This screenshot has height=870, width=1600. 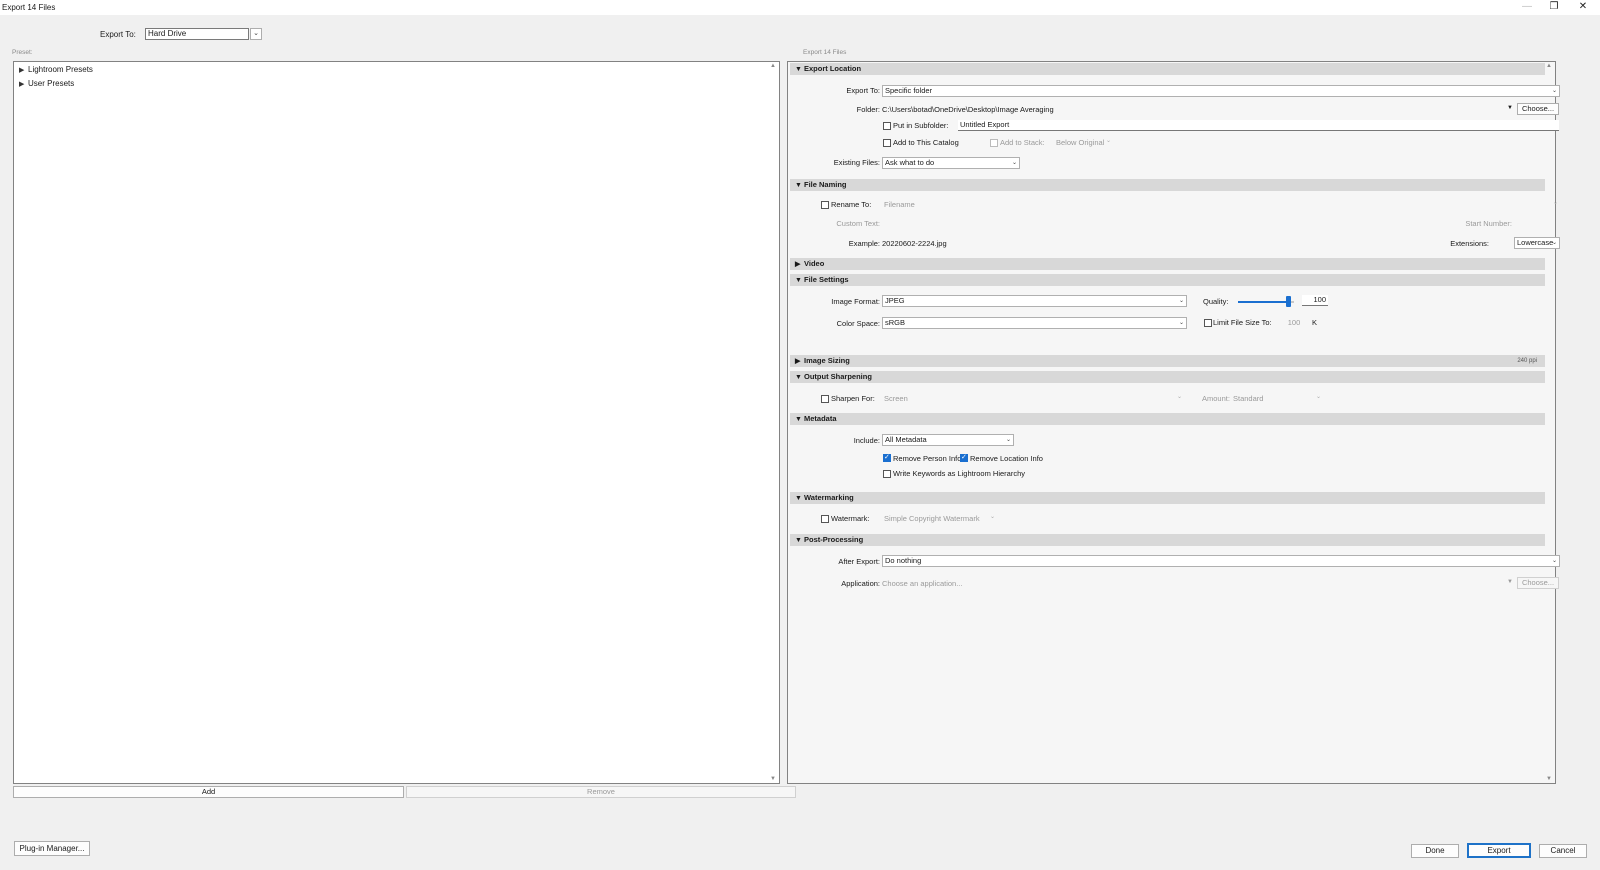 What do you see at coordinates (1510, 582) in the screenshot?
I see `application-history-dropdown-icon: ▼` at bounding box center [1510, 582].